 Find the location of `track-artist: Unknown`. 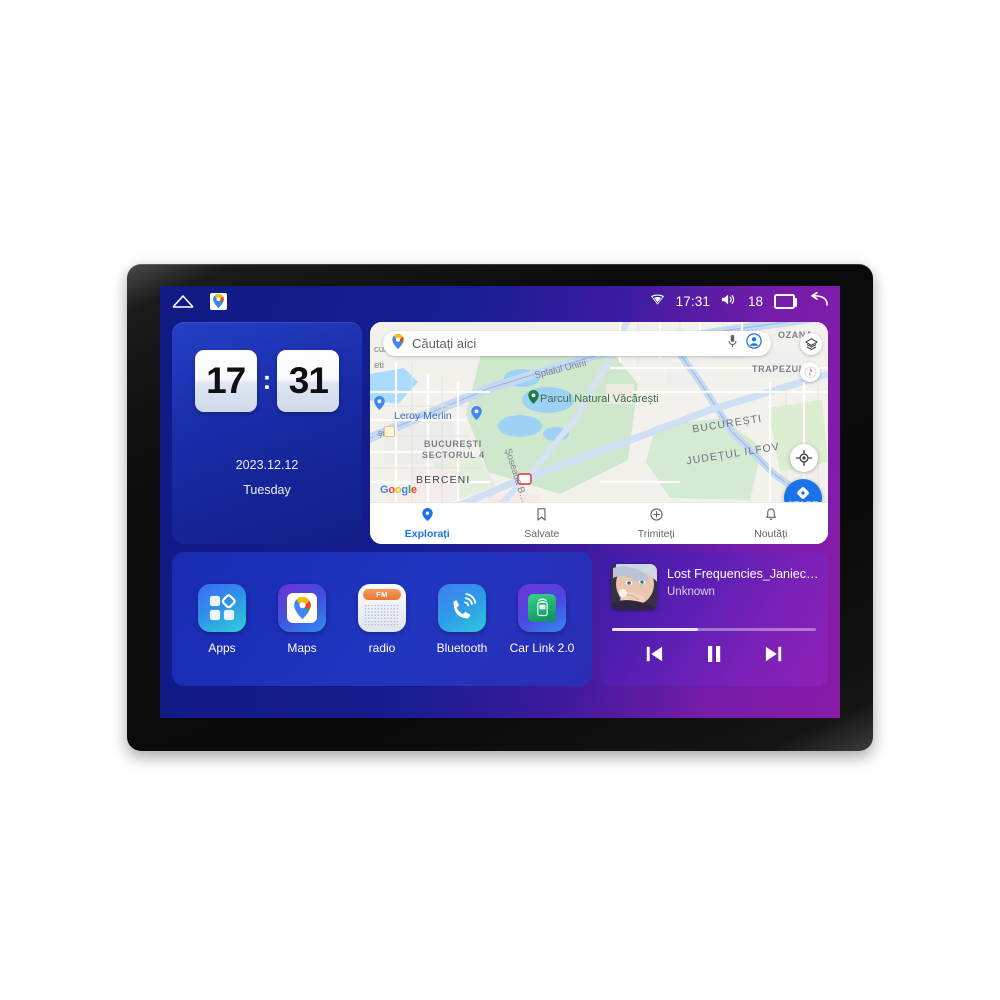

track-artist: Unknown is located at coordinates (691, 592).